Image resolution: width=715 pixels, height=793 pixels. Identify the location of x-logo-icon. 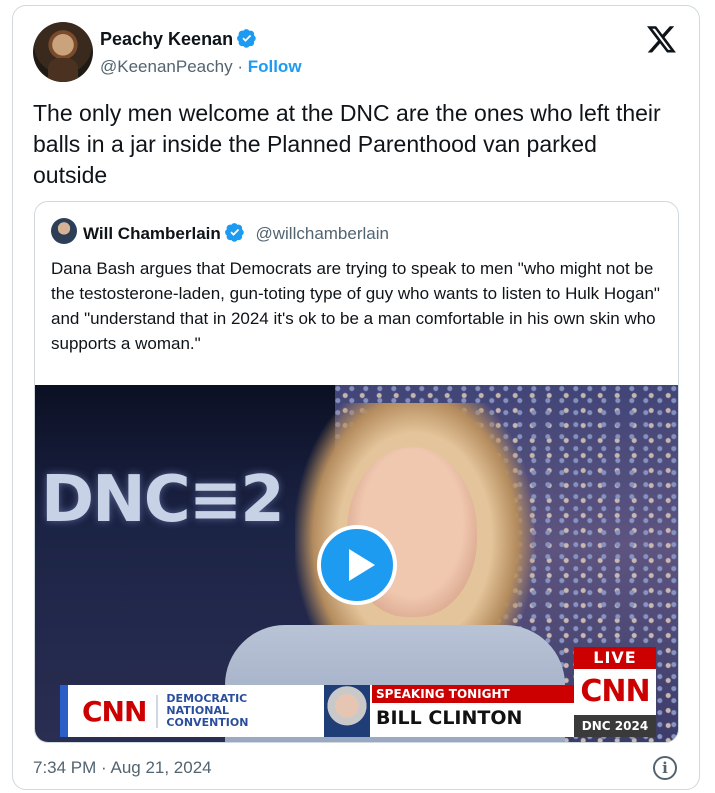
(662, 40).